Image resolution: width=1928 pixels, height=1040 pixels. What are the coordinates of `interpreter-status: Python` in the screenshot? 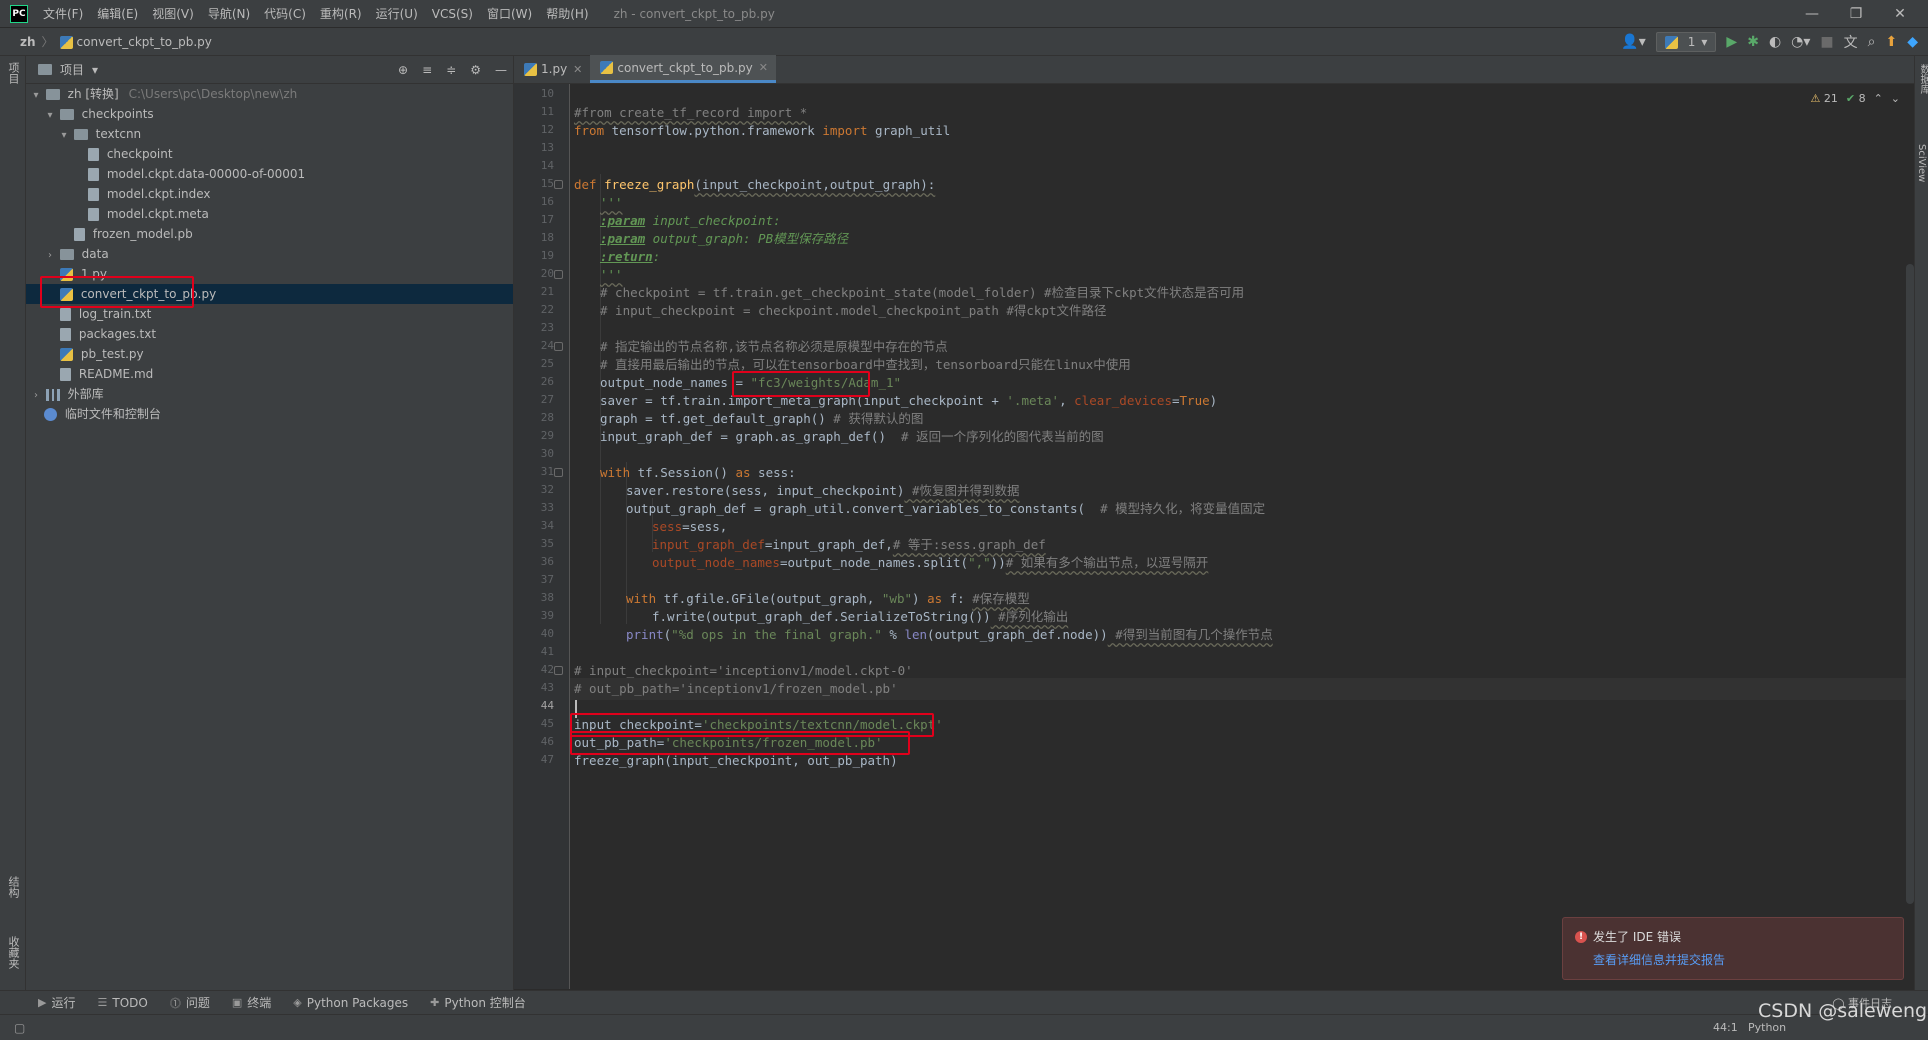 It's located at (1767, 1027).